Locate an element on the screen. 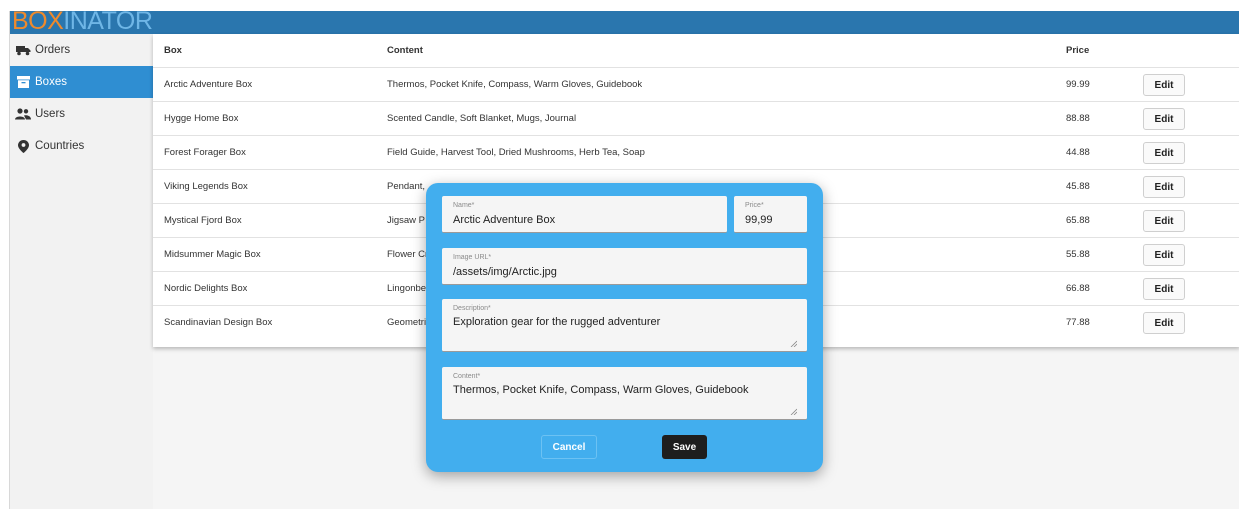 The image size is (1239, 509). sidebar-item-label: Countries is located at coordinates (60, 146).